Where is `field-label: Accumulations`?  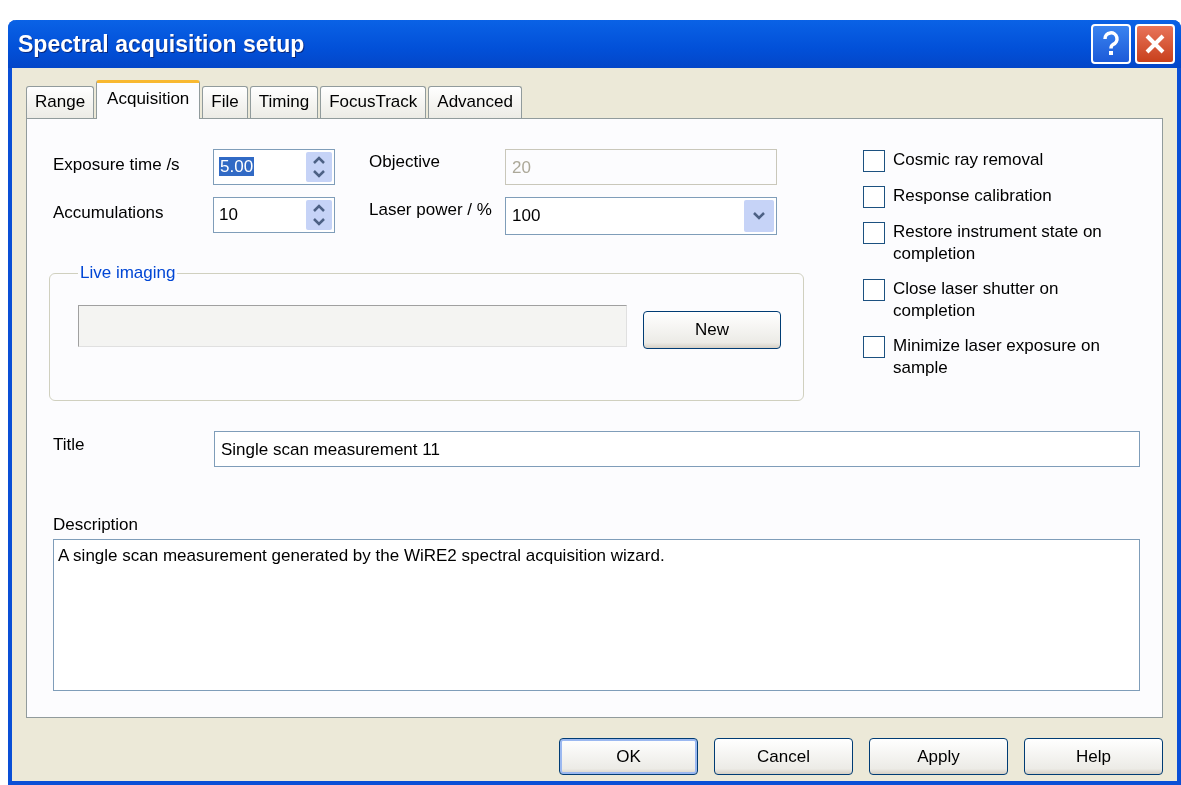
field-label: Accumulations is located at coordinates (109, 212).